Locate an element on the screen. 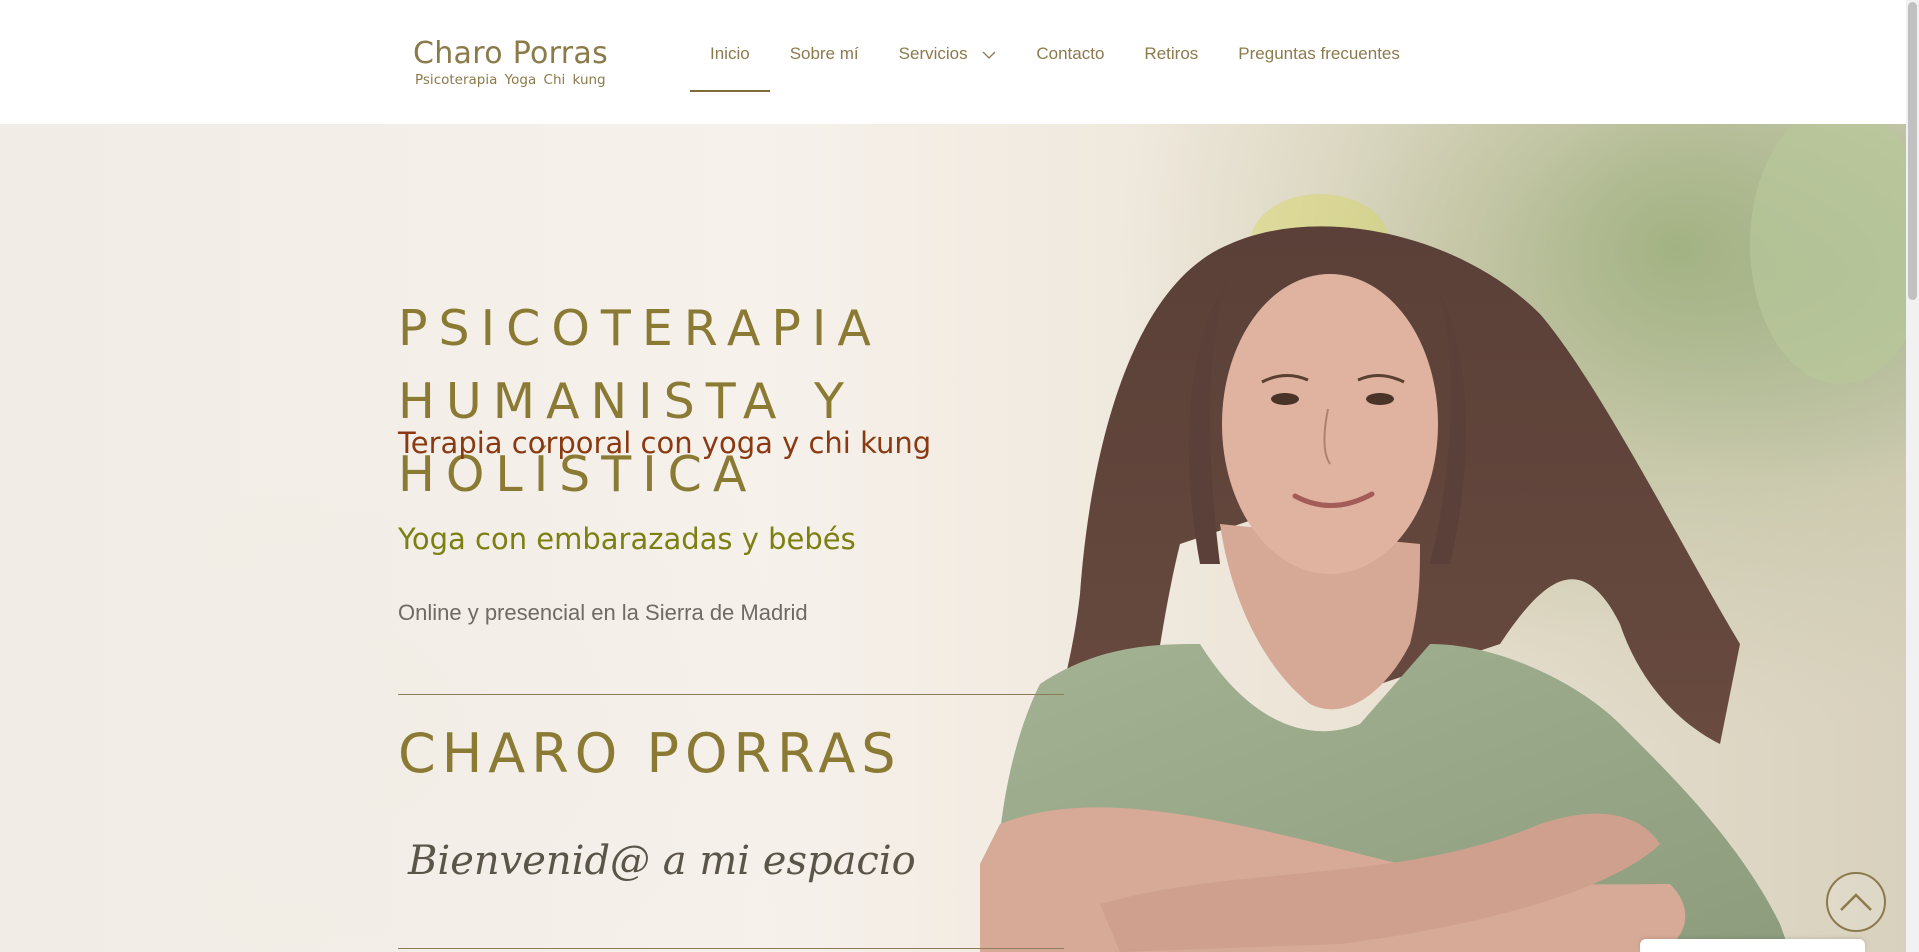 The image size is (1919, 952). hero-name: CHARO PORRAS is located at coordinates (650, 753).